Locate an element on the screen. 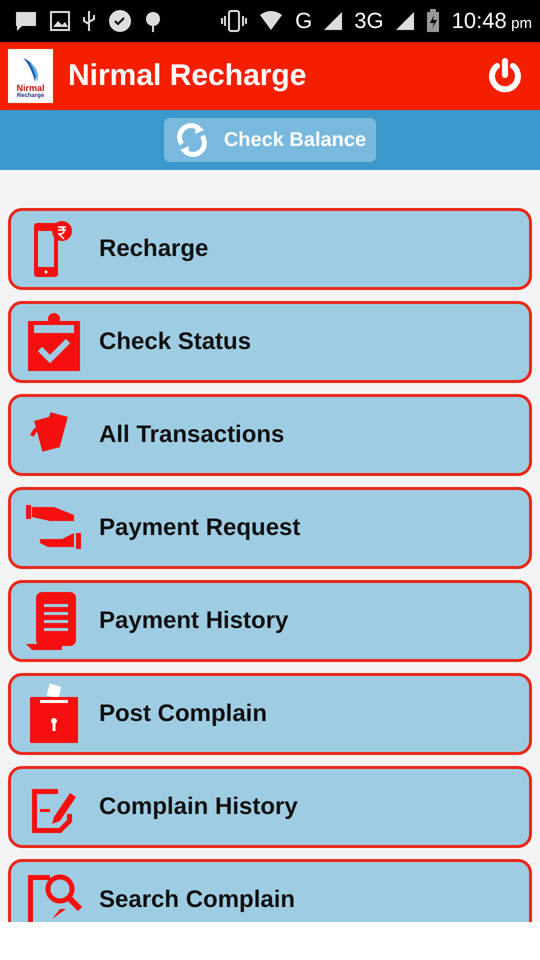 This screenshot has width=540, height=960. usb-icon is located at coordinates (89, 21).